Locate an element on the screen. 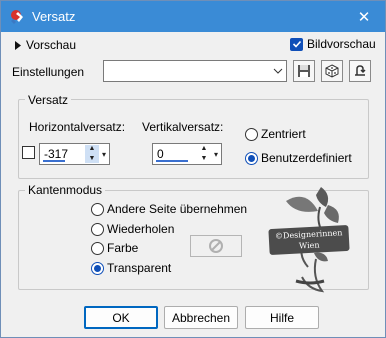 The width and height of the screenshot is (386, 338). radio-zentriert: Zentriert is located at coordinates (275, 134).